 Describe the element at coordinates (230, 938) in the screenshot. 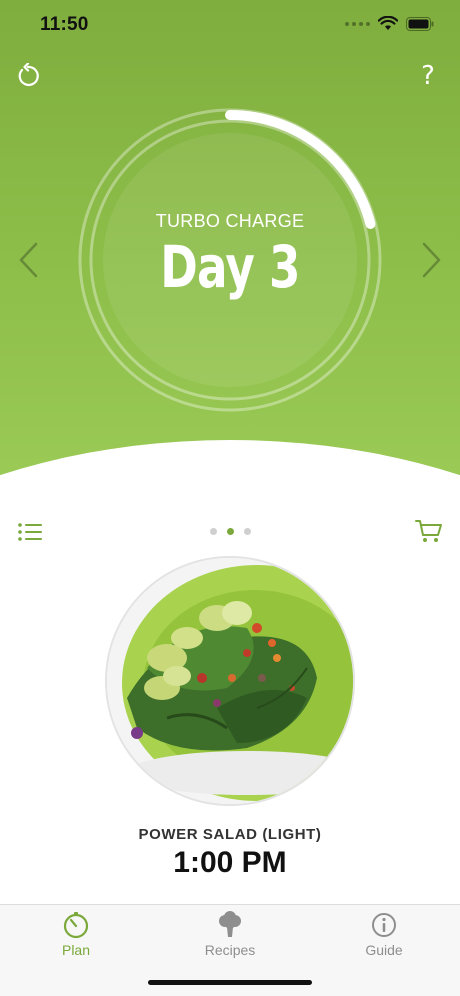

I see `tab-recipes: Recipes` at that location.